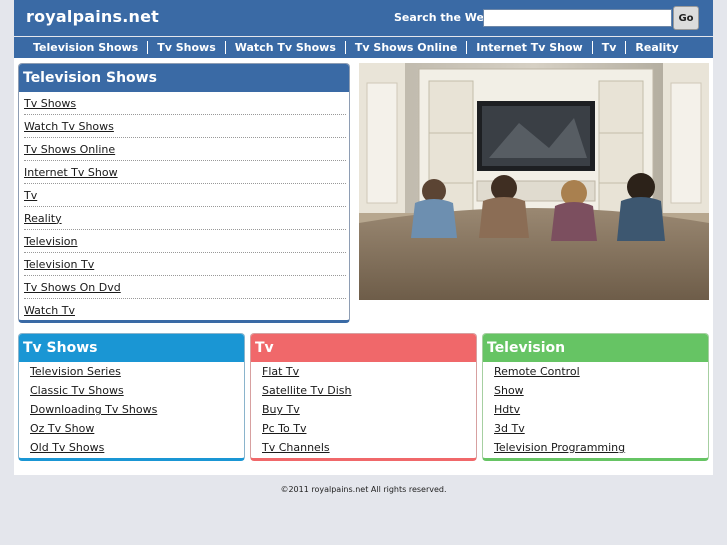 The image size is (727, 545). Describe the element at coordinates (51, 241) in the screenshot. I see `link-television: Television` at that location.